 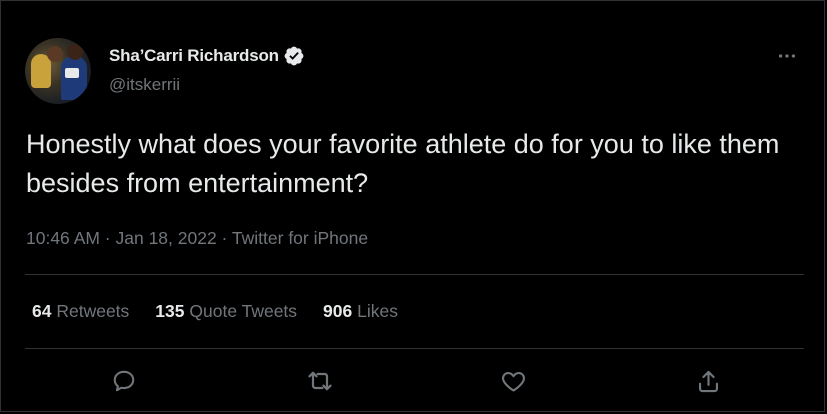 What do you see at coordinates (144, 85) in the screenshot?
I see `author-handle: @itskerrii` at bounding box center [144, 85].